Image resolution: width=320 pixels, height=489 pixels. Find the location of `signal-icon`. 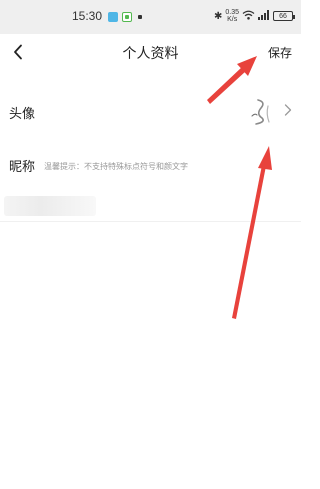

signal-icon is located at coordinates (264, 16).